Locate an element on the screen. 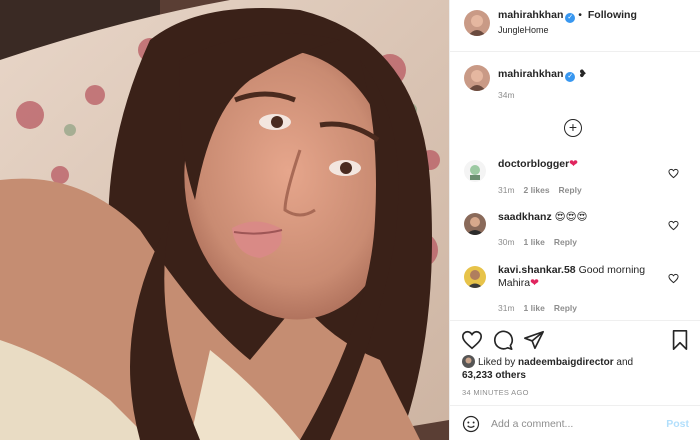 This screenshot has width=700, height=440. add-circle-icon: + is located at coordinates (573, 128).